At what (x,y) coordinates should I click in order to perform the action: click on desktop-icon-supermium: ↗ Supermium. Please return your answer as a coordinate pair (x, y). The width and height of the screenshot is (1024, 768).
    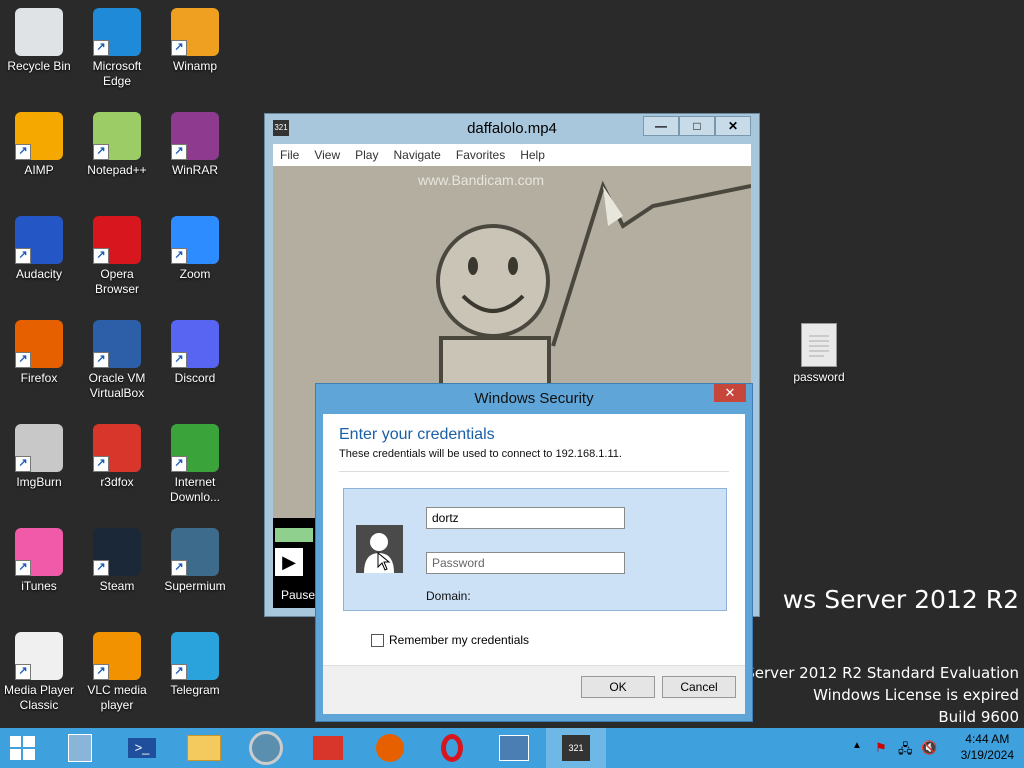
    Looking at the image, I should click on (195, 561).